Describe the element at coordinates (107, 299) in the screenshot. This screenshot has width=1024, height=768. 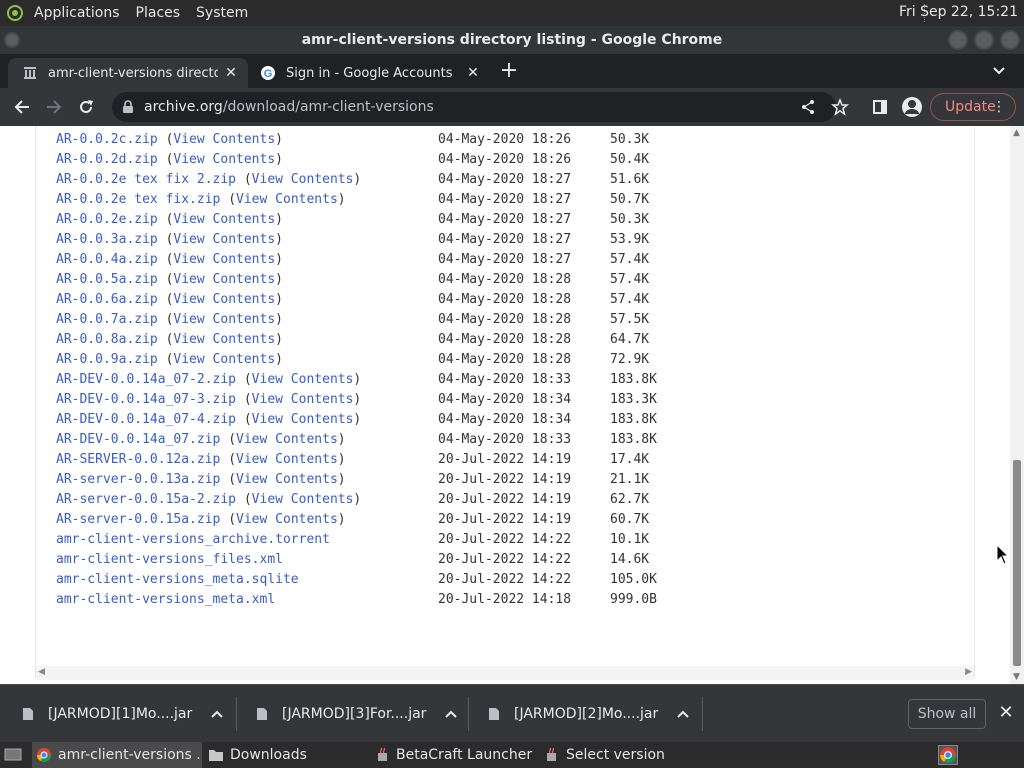
I see `file-link: AR-0.0.6a.zip` at that location.